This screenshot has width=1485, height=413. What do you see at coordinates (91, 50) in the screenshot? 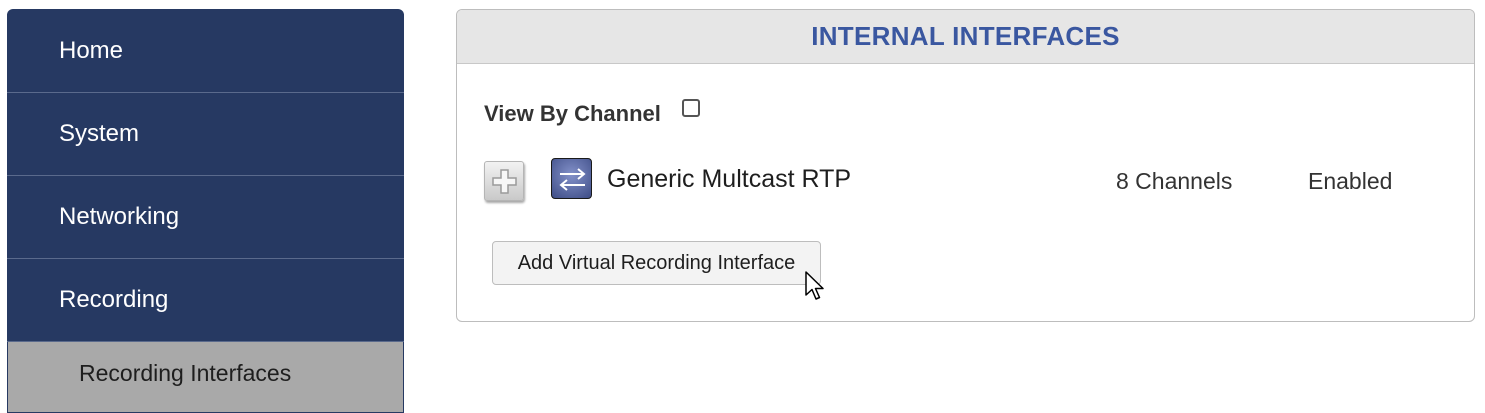
I see `sidebar-item-label: Home` at bounding box center [91, 50].